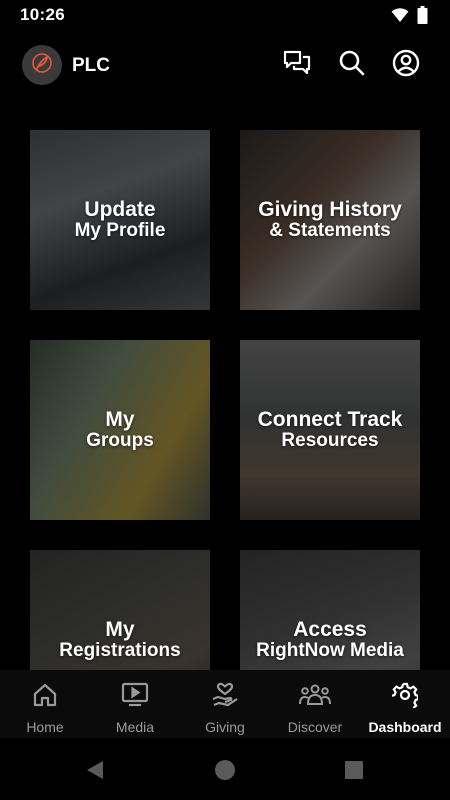  I want to click on nav-media: Media, so click(135, 704).